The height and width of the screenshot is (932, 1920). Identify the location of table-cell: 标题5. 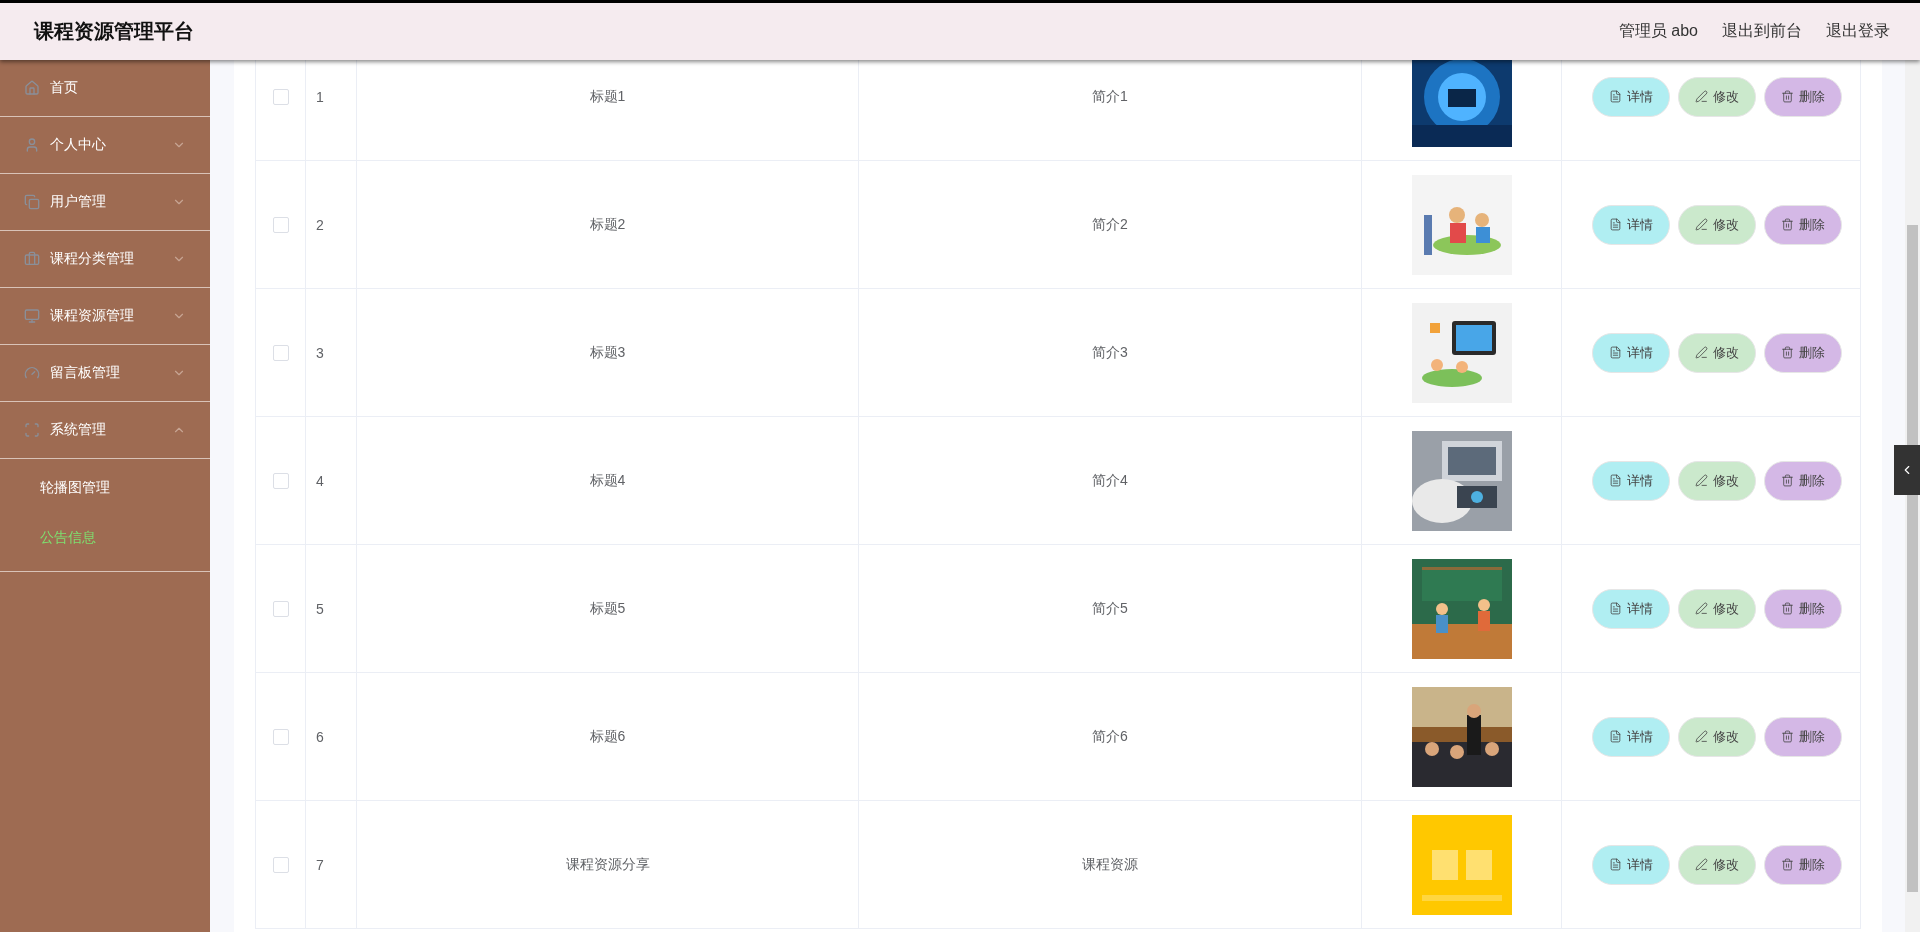
(607, 608).